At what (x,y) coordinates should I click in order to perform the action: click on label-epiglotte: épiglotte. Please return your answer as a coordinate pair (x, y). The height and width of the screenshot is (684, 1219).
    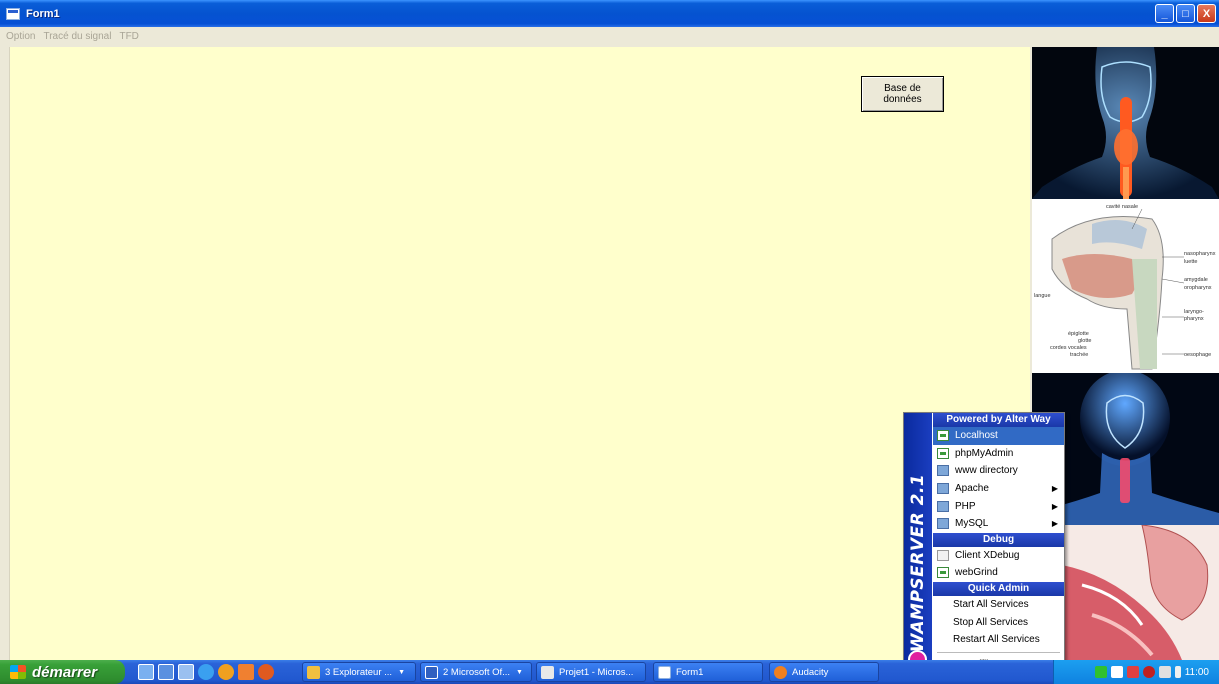
    Looking at the image, I should click on (1078, 334).